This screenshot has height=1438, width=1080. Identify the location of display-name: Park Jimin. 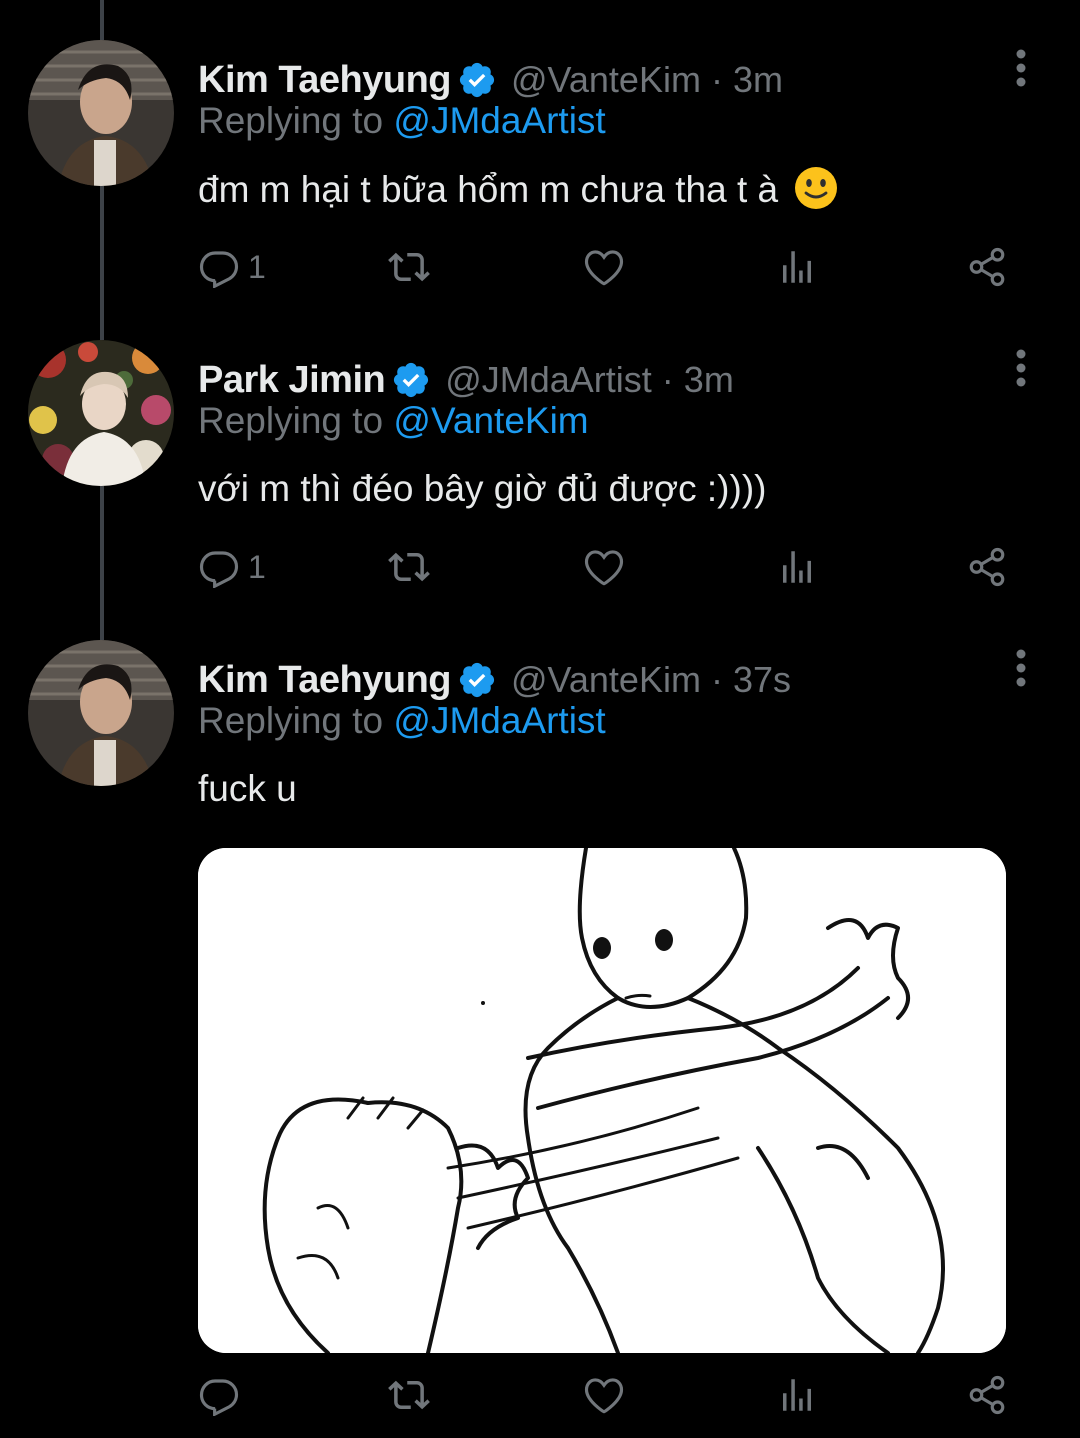
(292, 380).